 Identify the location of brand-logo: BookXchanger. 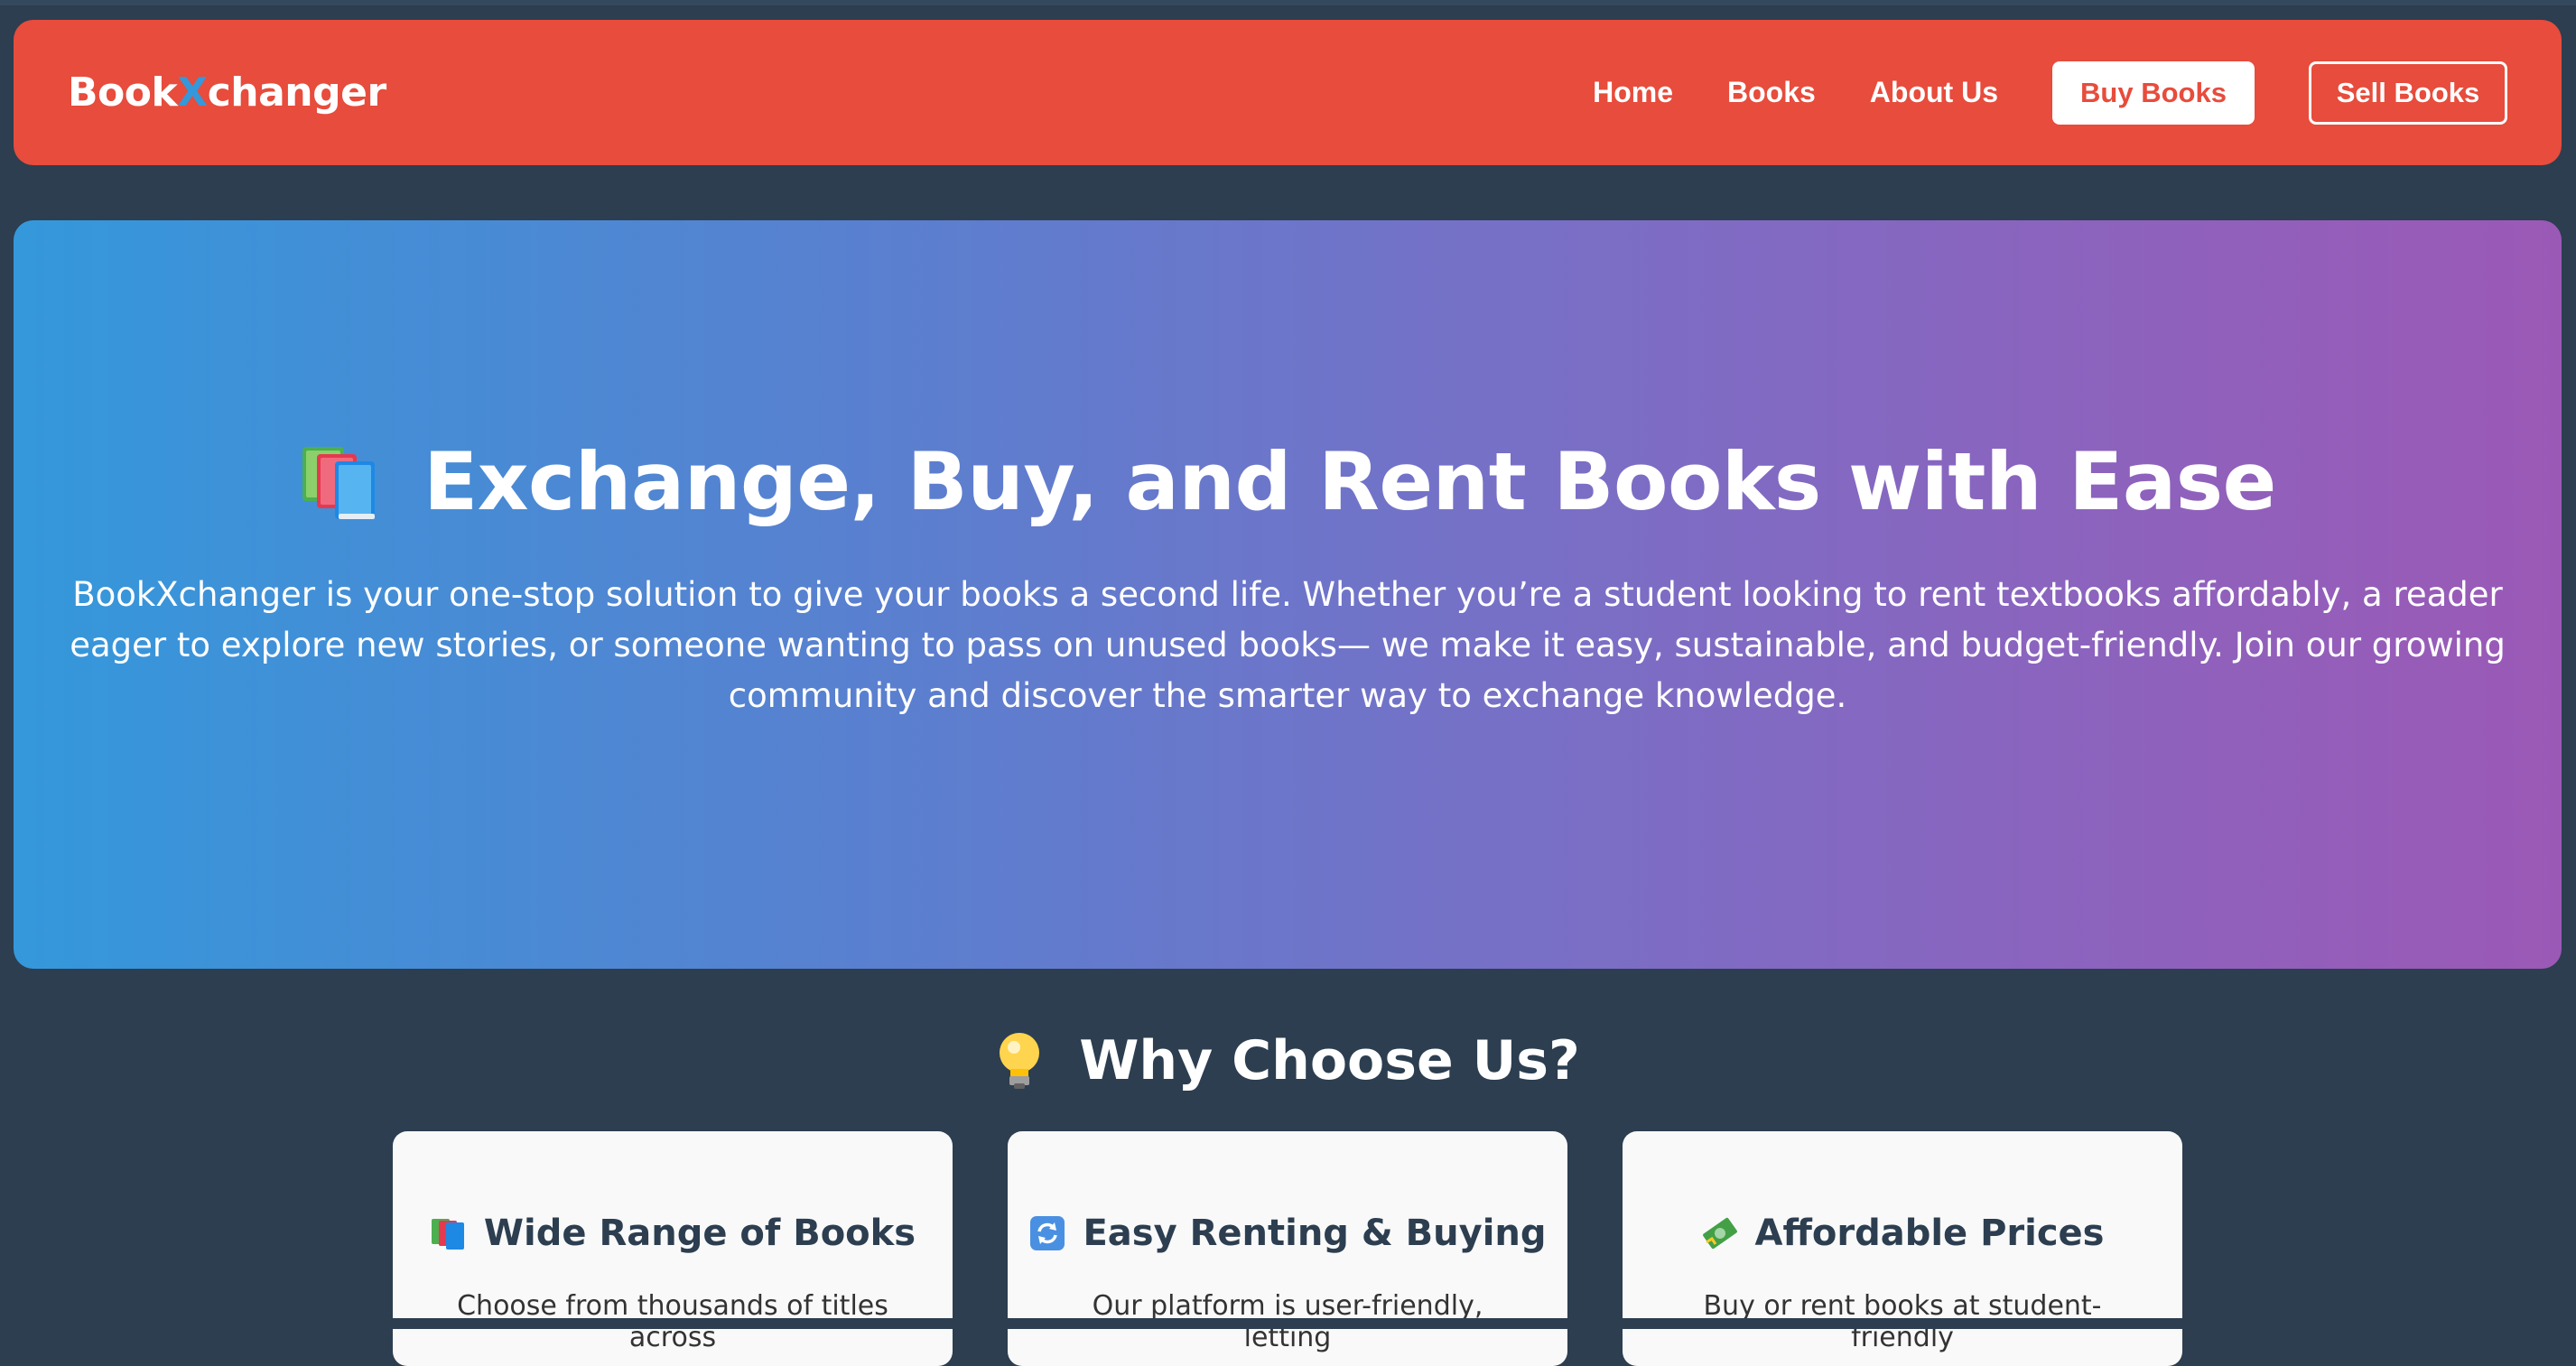
(227, 93).